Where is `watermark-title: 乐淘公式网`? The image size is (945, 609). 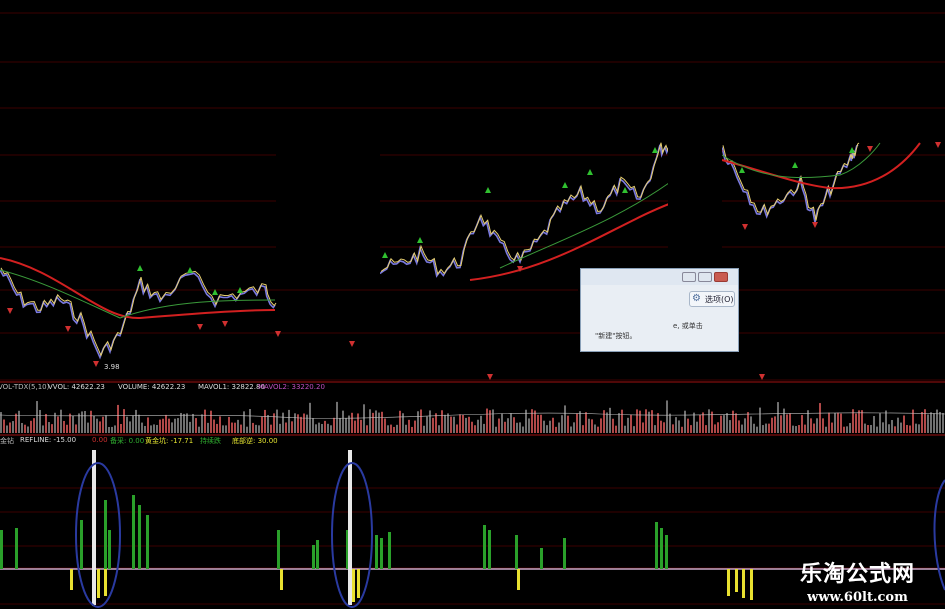
watermark-title: 乐淘公式网 is located at coordinates (857, 574).